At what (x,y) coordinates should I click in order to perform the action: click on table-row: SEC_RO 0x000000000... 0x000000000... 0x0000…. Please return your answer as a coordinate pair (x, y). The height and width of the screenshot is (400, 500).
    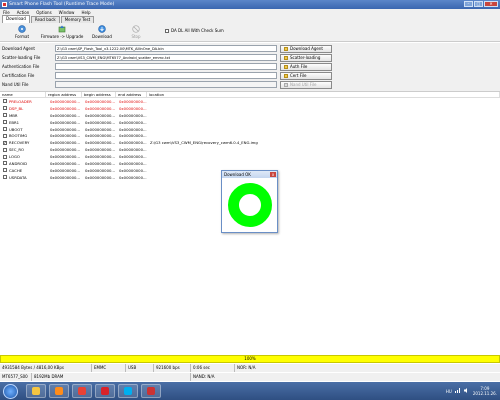
    Looking at the image, I should click on (250, 149).